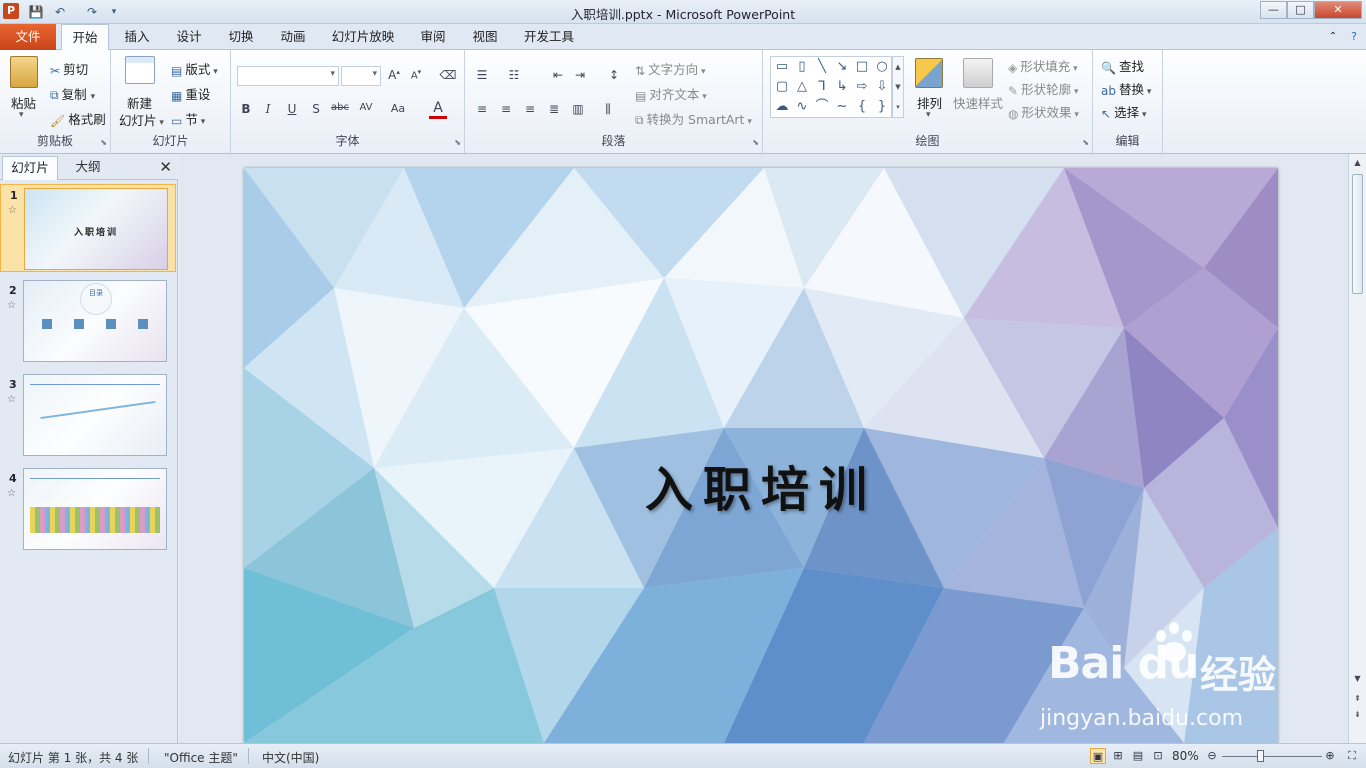  Describe the element at coordinates (1158, 756) in the screenshot. I see `slideshow-view-icon: ⊡` at that location.